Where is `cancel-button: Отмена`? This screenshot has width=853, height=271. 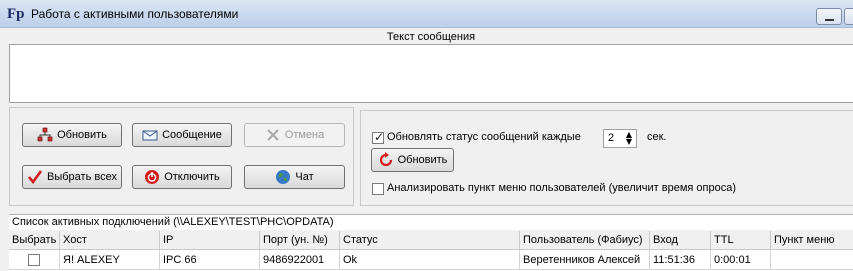
cancel-button: Отмена is located at coordinates (294, 135).